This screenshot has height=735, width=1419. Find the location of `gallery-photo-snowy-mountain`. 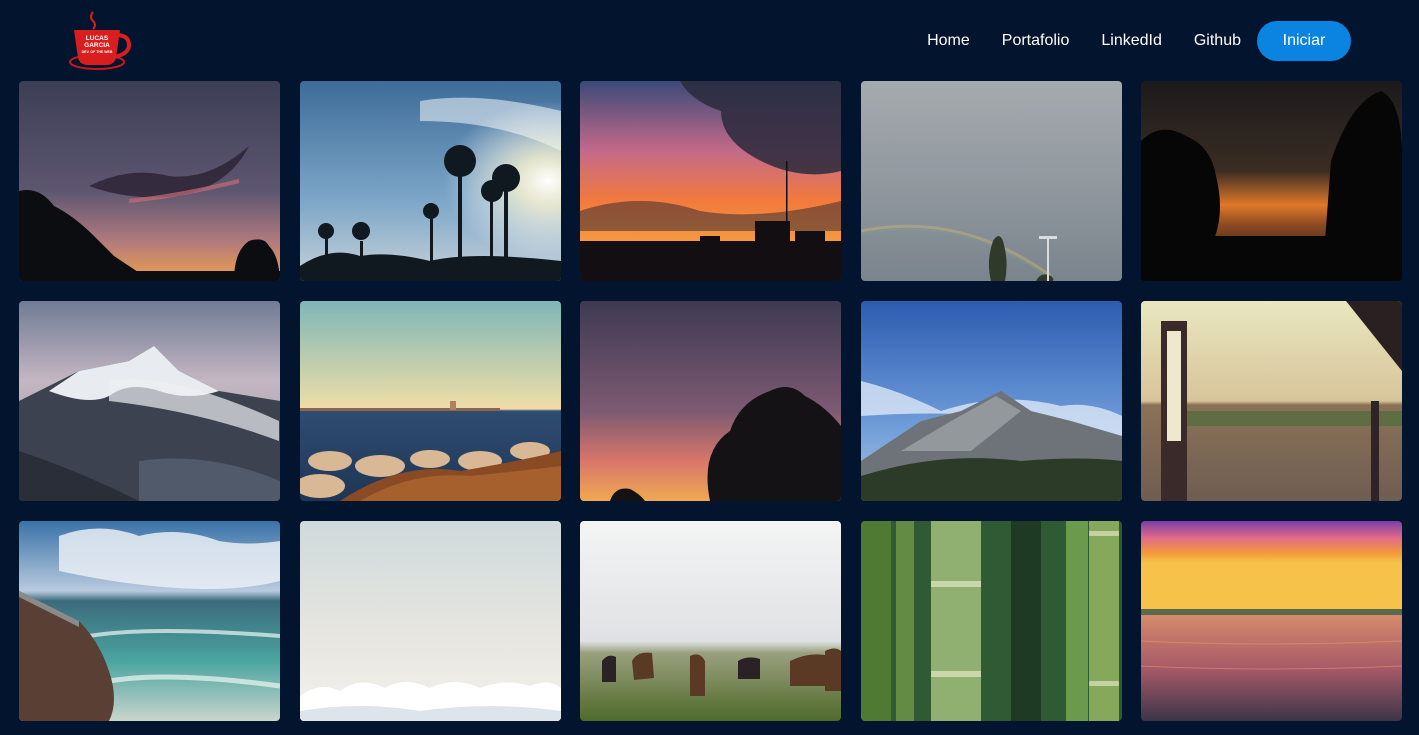

gallery-photo-snowy-mountain is located at coordinates (149, 401).